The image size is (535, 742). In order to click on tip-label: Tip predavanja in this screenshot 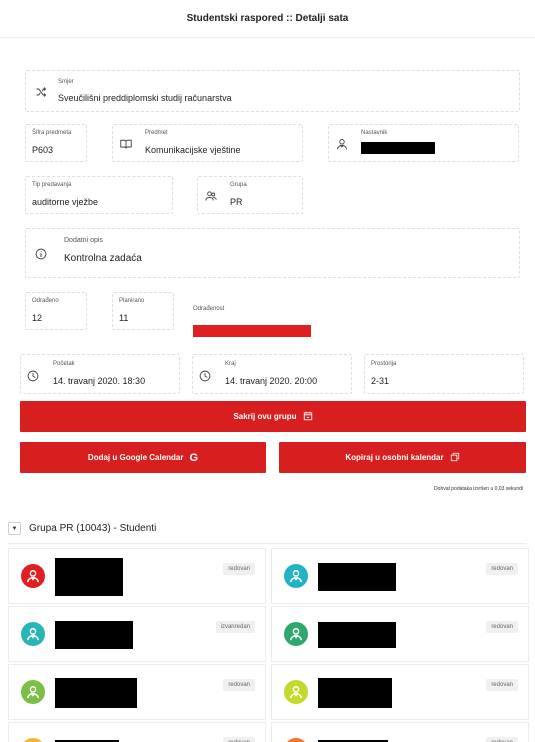, I will do `click(52, 185)`.